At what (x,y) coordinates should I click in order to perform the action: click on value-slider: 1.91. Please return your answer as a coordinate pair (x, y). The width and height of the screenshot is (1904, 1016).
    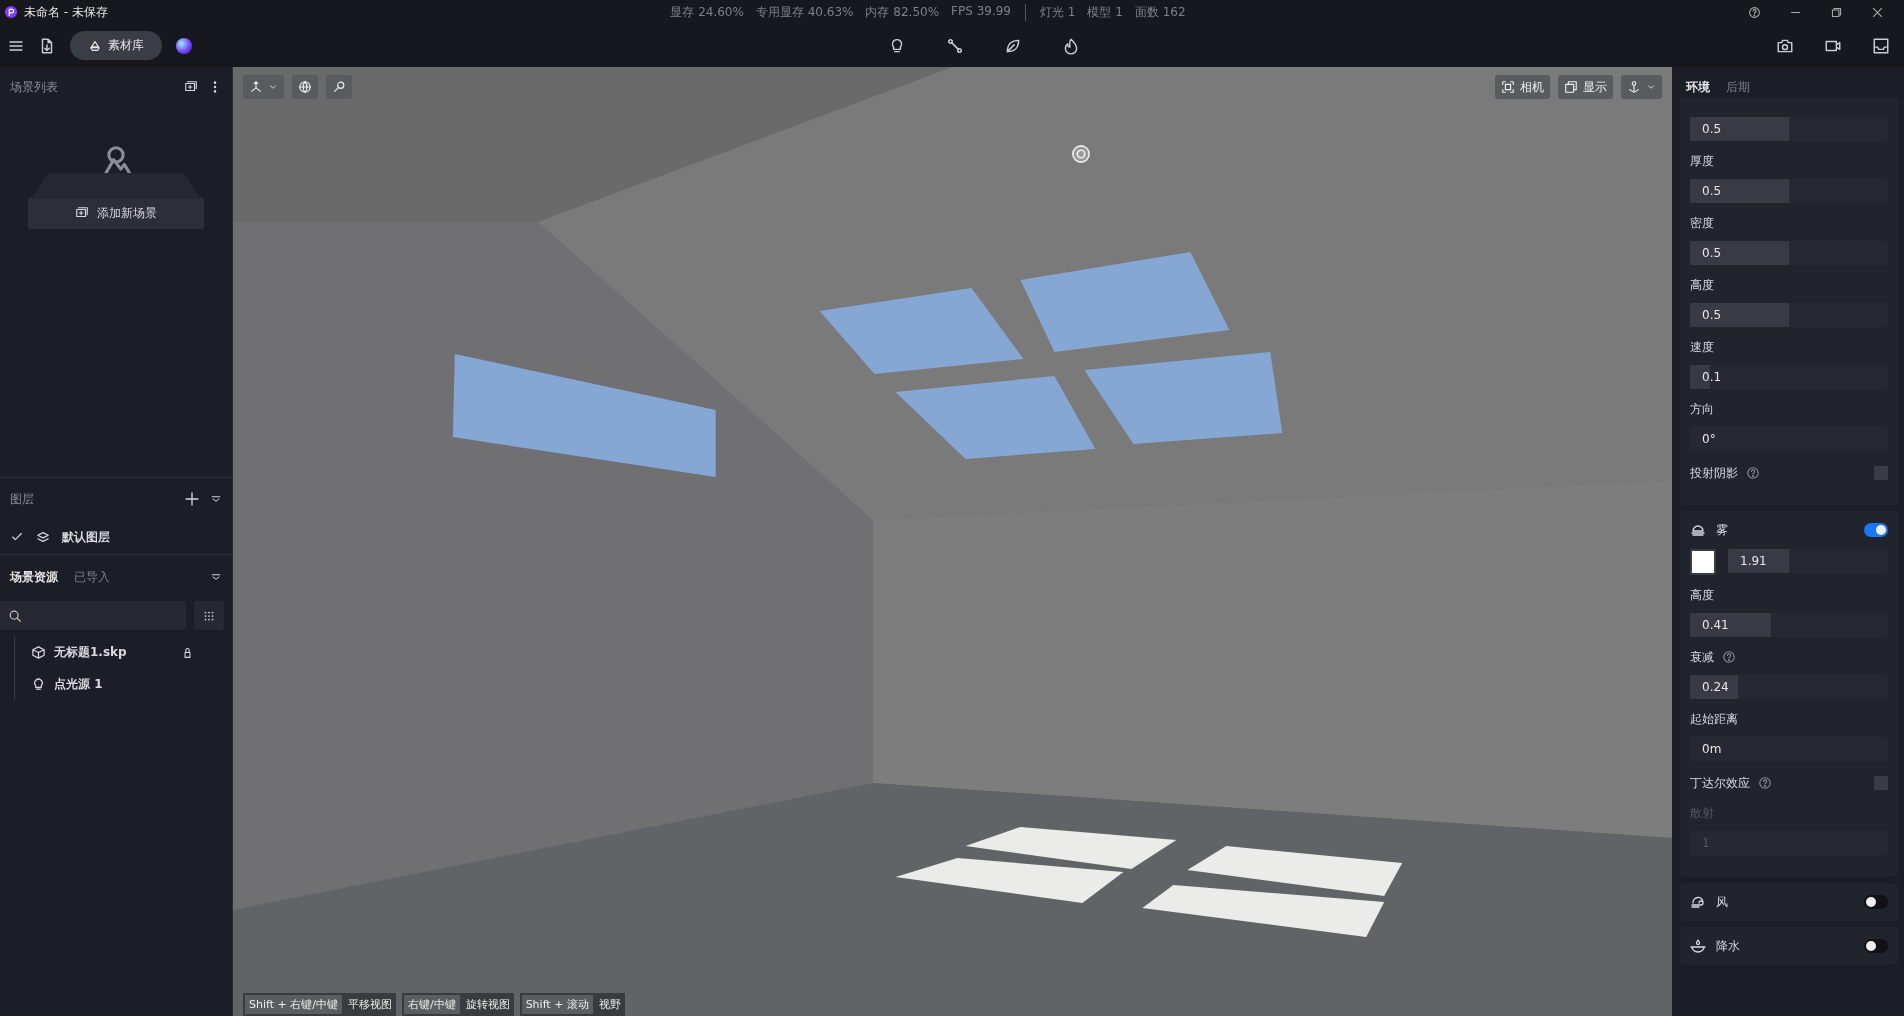
    Looking at the image, I should click on (1808, 561).